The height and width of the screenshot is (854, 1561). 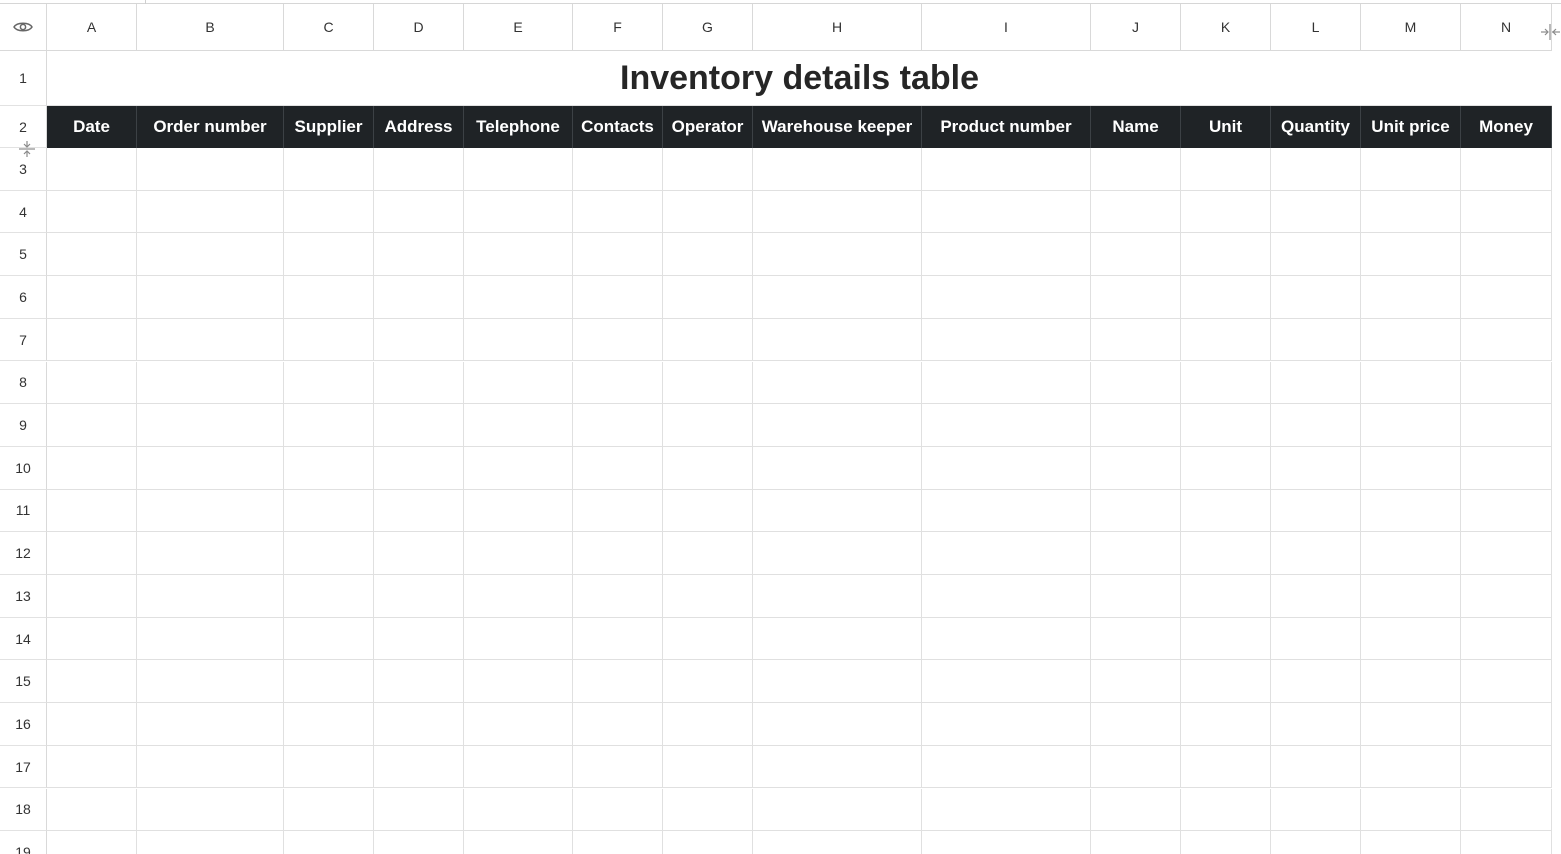 What do you see at coordinates (210, 425) in the screenshot?
I see `cell-b9` at bounding box center [210, 425].